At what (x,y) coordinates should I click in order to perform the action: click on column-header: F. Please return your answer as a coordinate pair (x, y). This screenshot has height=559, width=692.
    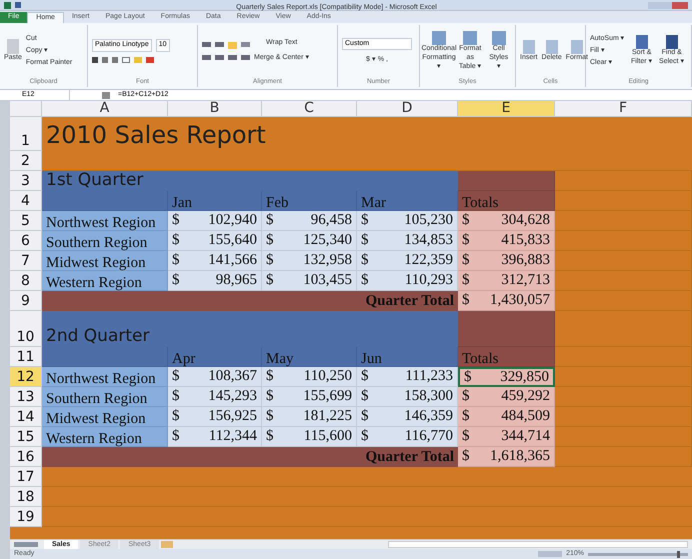
    Looking at the image, I should click on (623, 108).